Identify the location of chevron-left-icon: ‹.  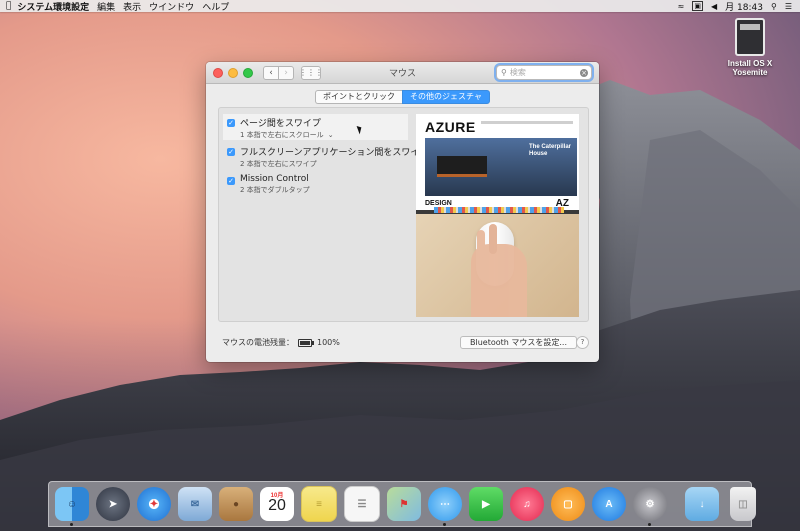
(271, 72).